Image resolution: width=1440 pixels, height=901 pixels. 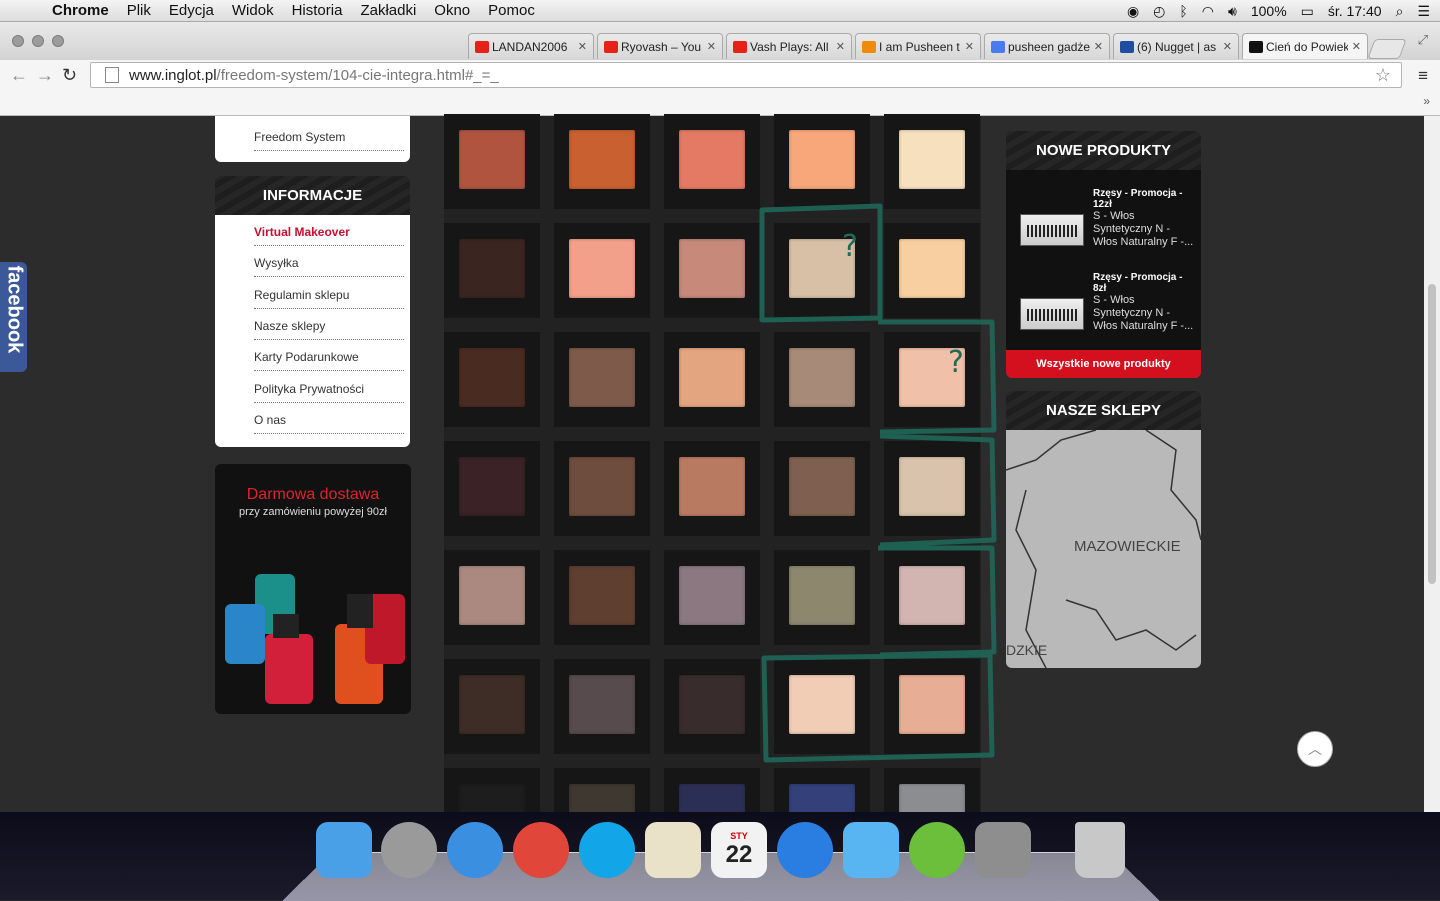 What do you see at coordinates (673, 850) in the screenshot?
I see `textedit-icon` at bounding box center [673, 850].